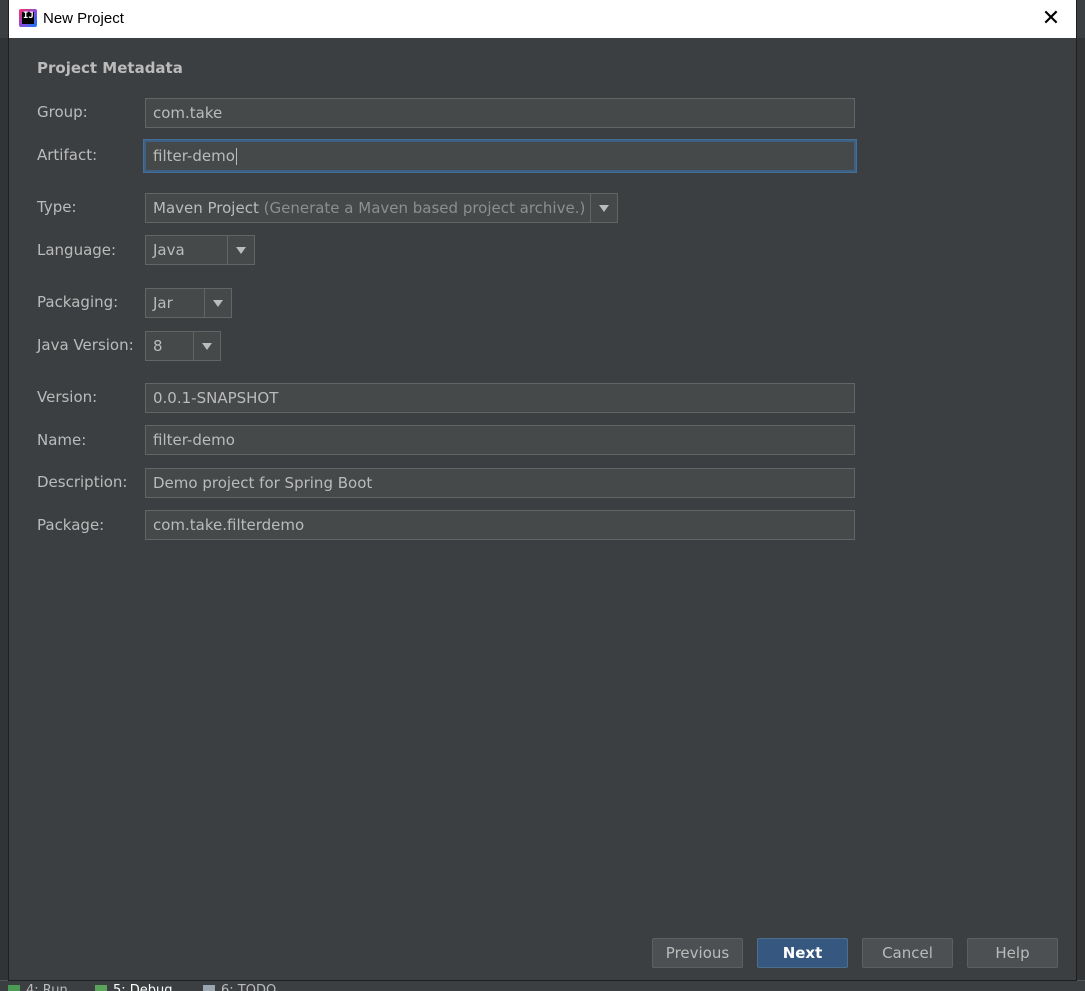 Image resolution: width=1085 pixels, height=991 pixels. What do you see at coordinates (802, 953) in the screenshot?
I see `next-button: Next` at bounding box center [802, 953].